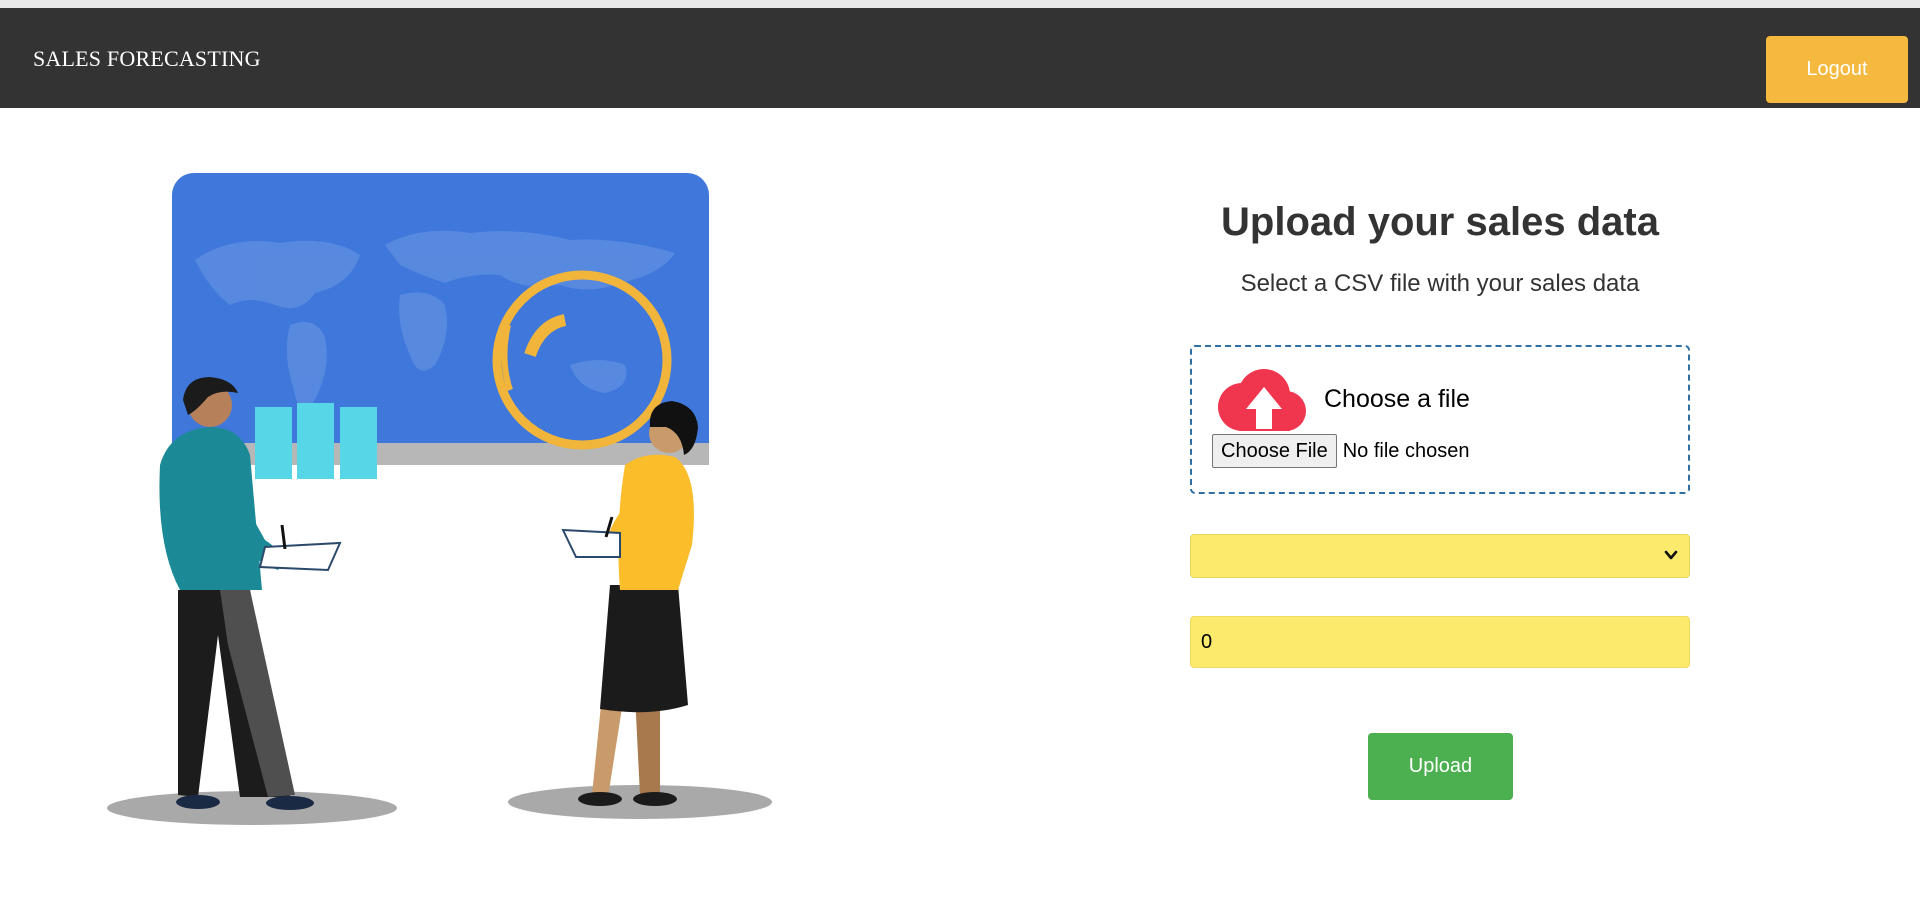 The image size is (1920, 905). Describe the element at coordinates (960, 58) in the screenshot. I see `navbar: SALES FORECASTING Logout` at that location.